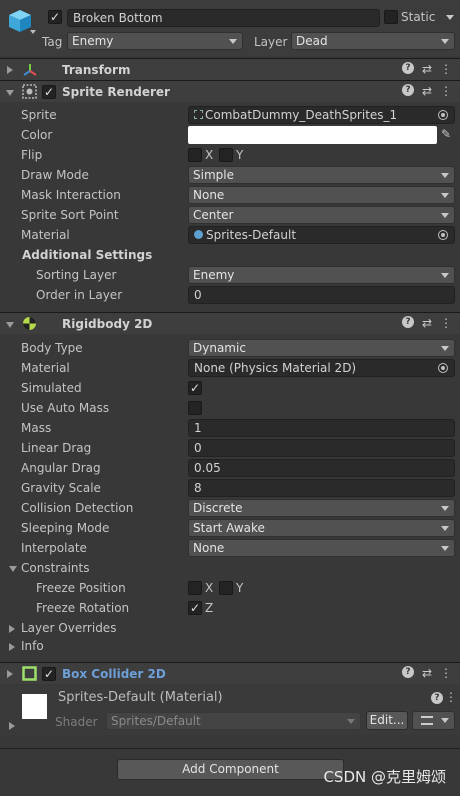  Describe the element at coordinates (321, 215) in the screenshot. I see `sprite-sort-point-dropdown: Center` at that location.